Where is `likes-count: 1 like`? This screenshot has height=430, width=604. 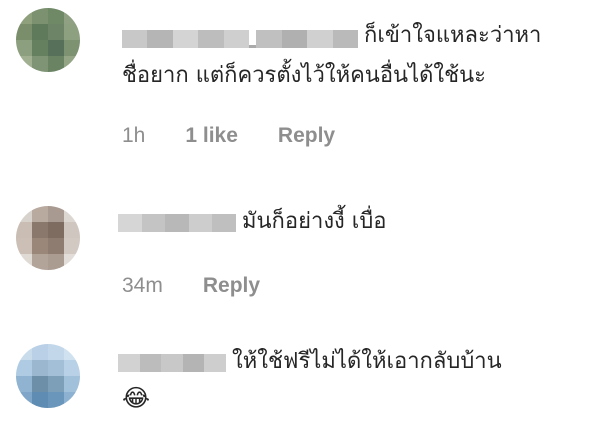 likes-count: 1 like is located at coordinates (211, 136).